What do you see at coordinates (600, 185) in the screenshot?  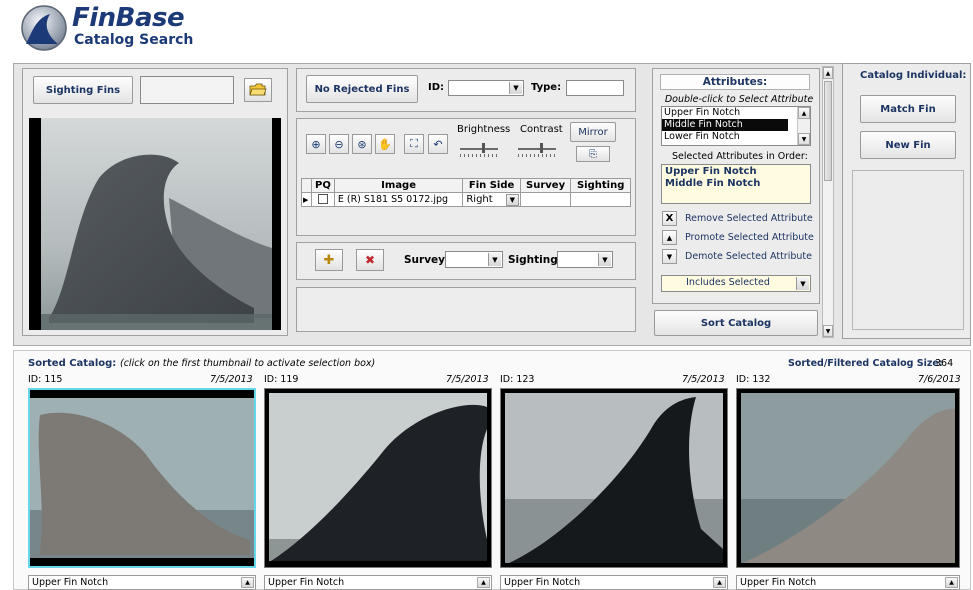 I see `sighting-header: Sighting` at bounding box center [600, 185].